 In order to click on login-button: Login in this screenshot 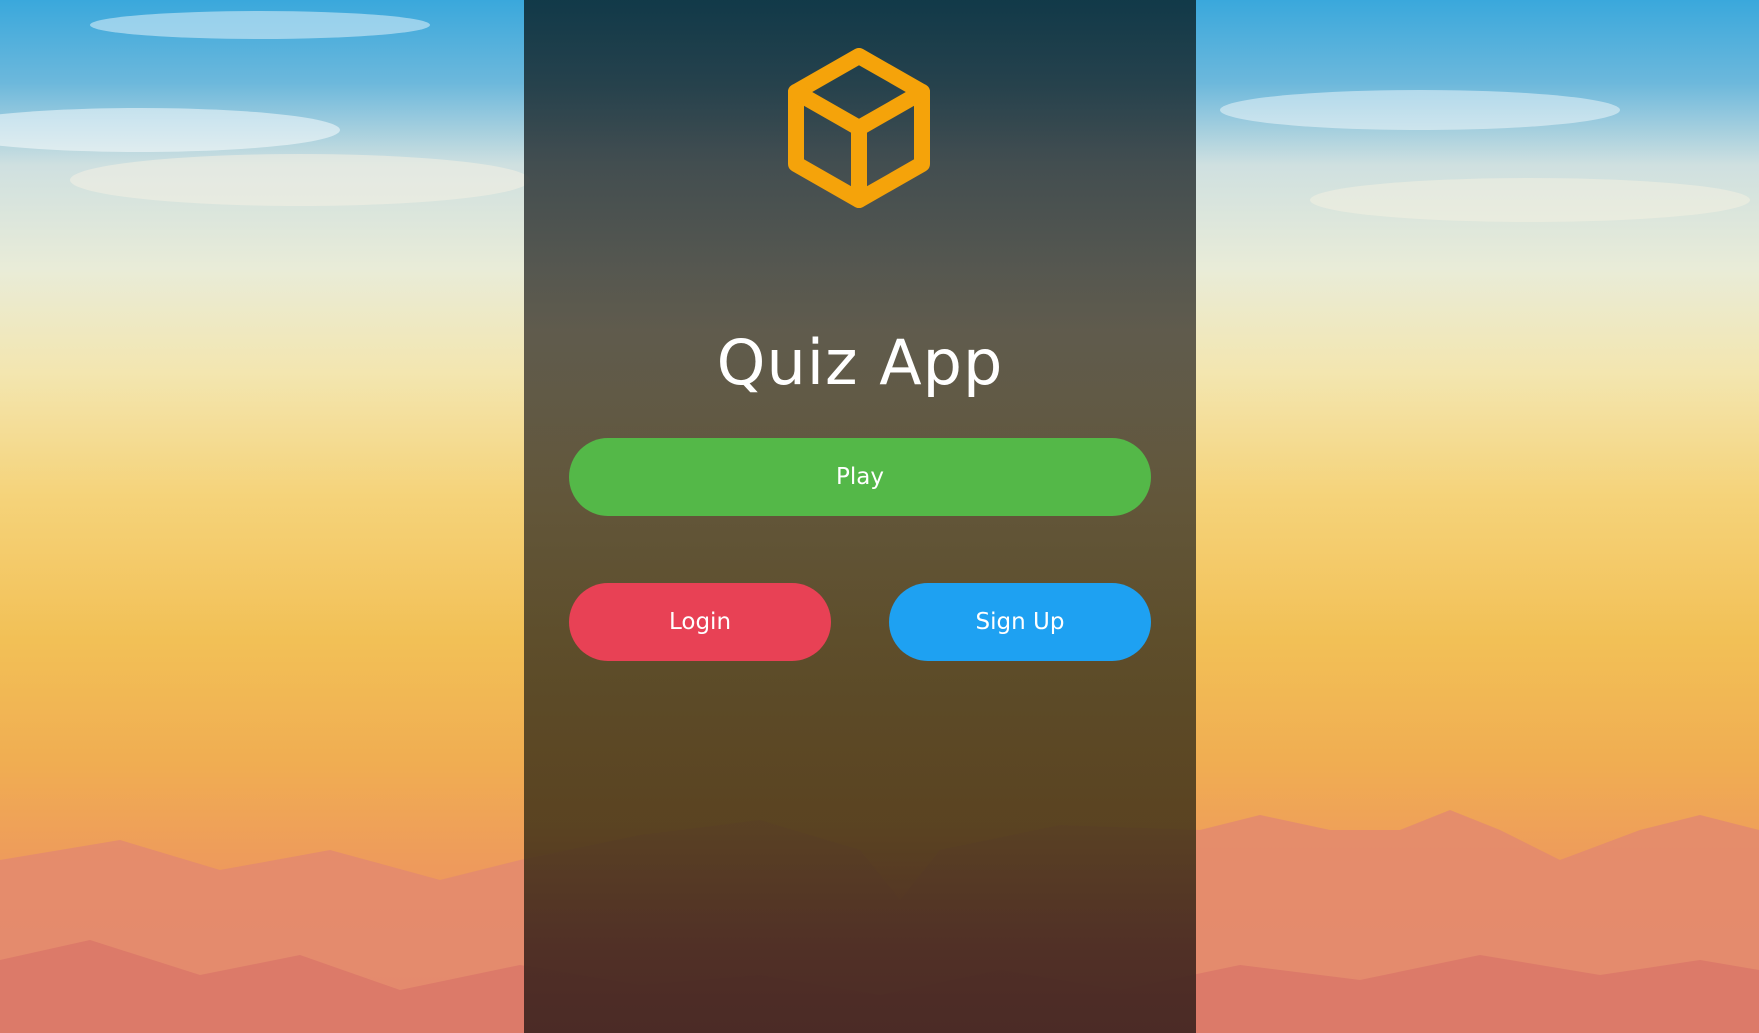, I will do `click(700, 622)`.